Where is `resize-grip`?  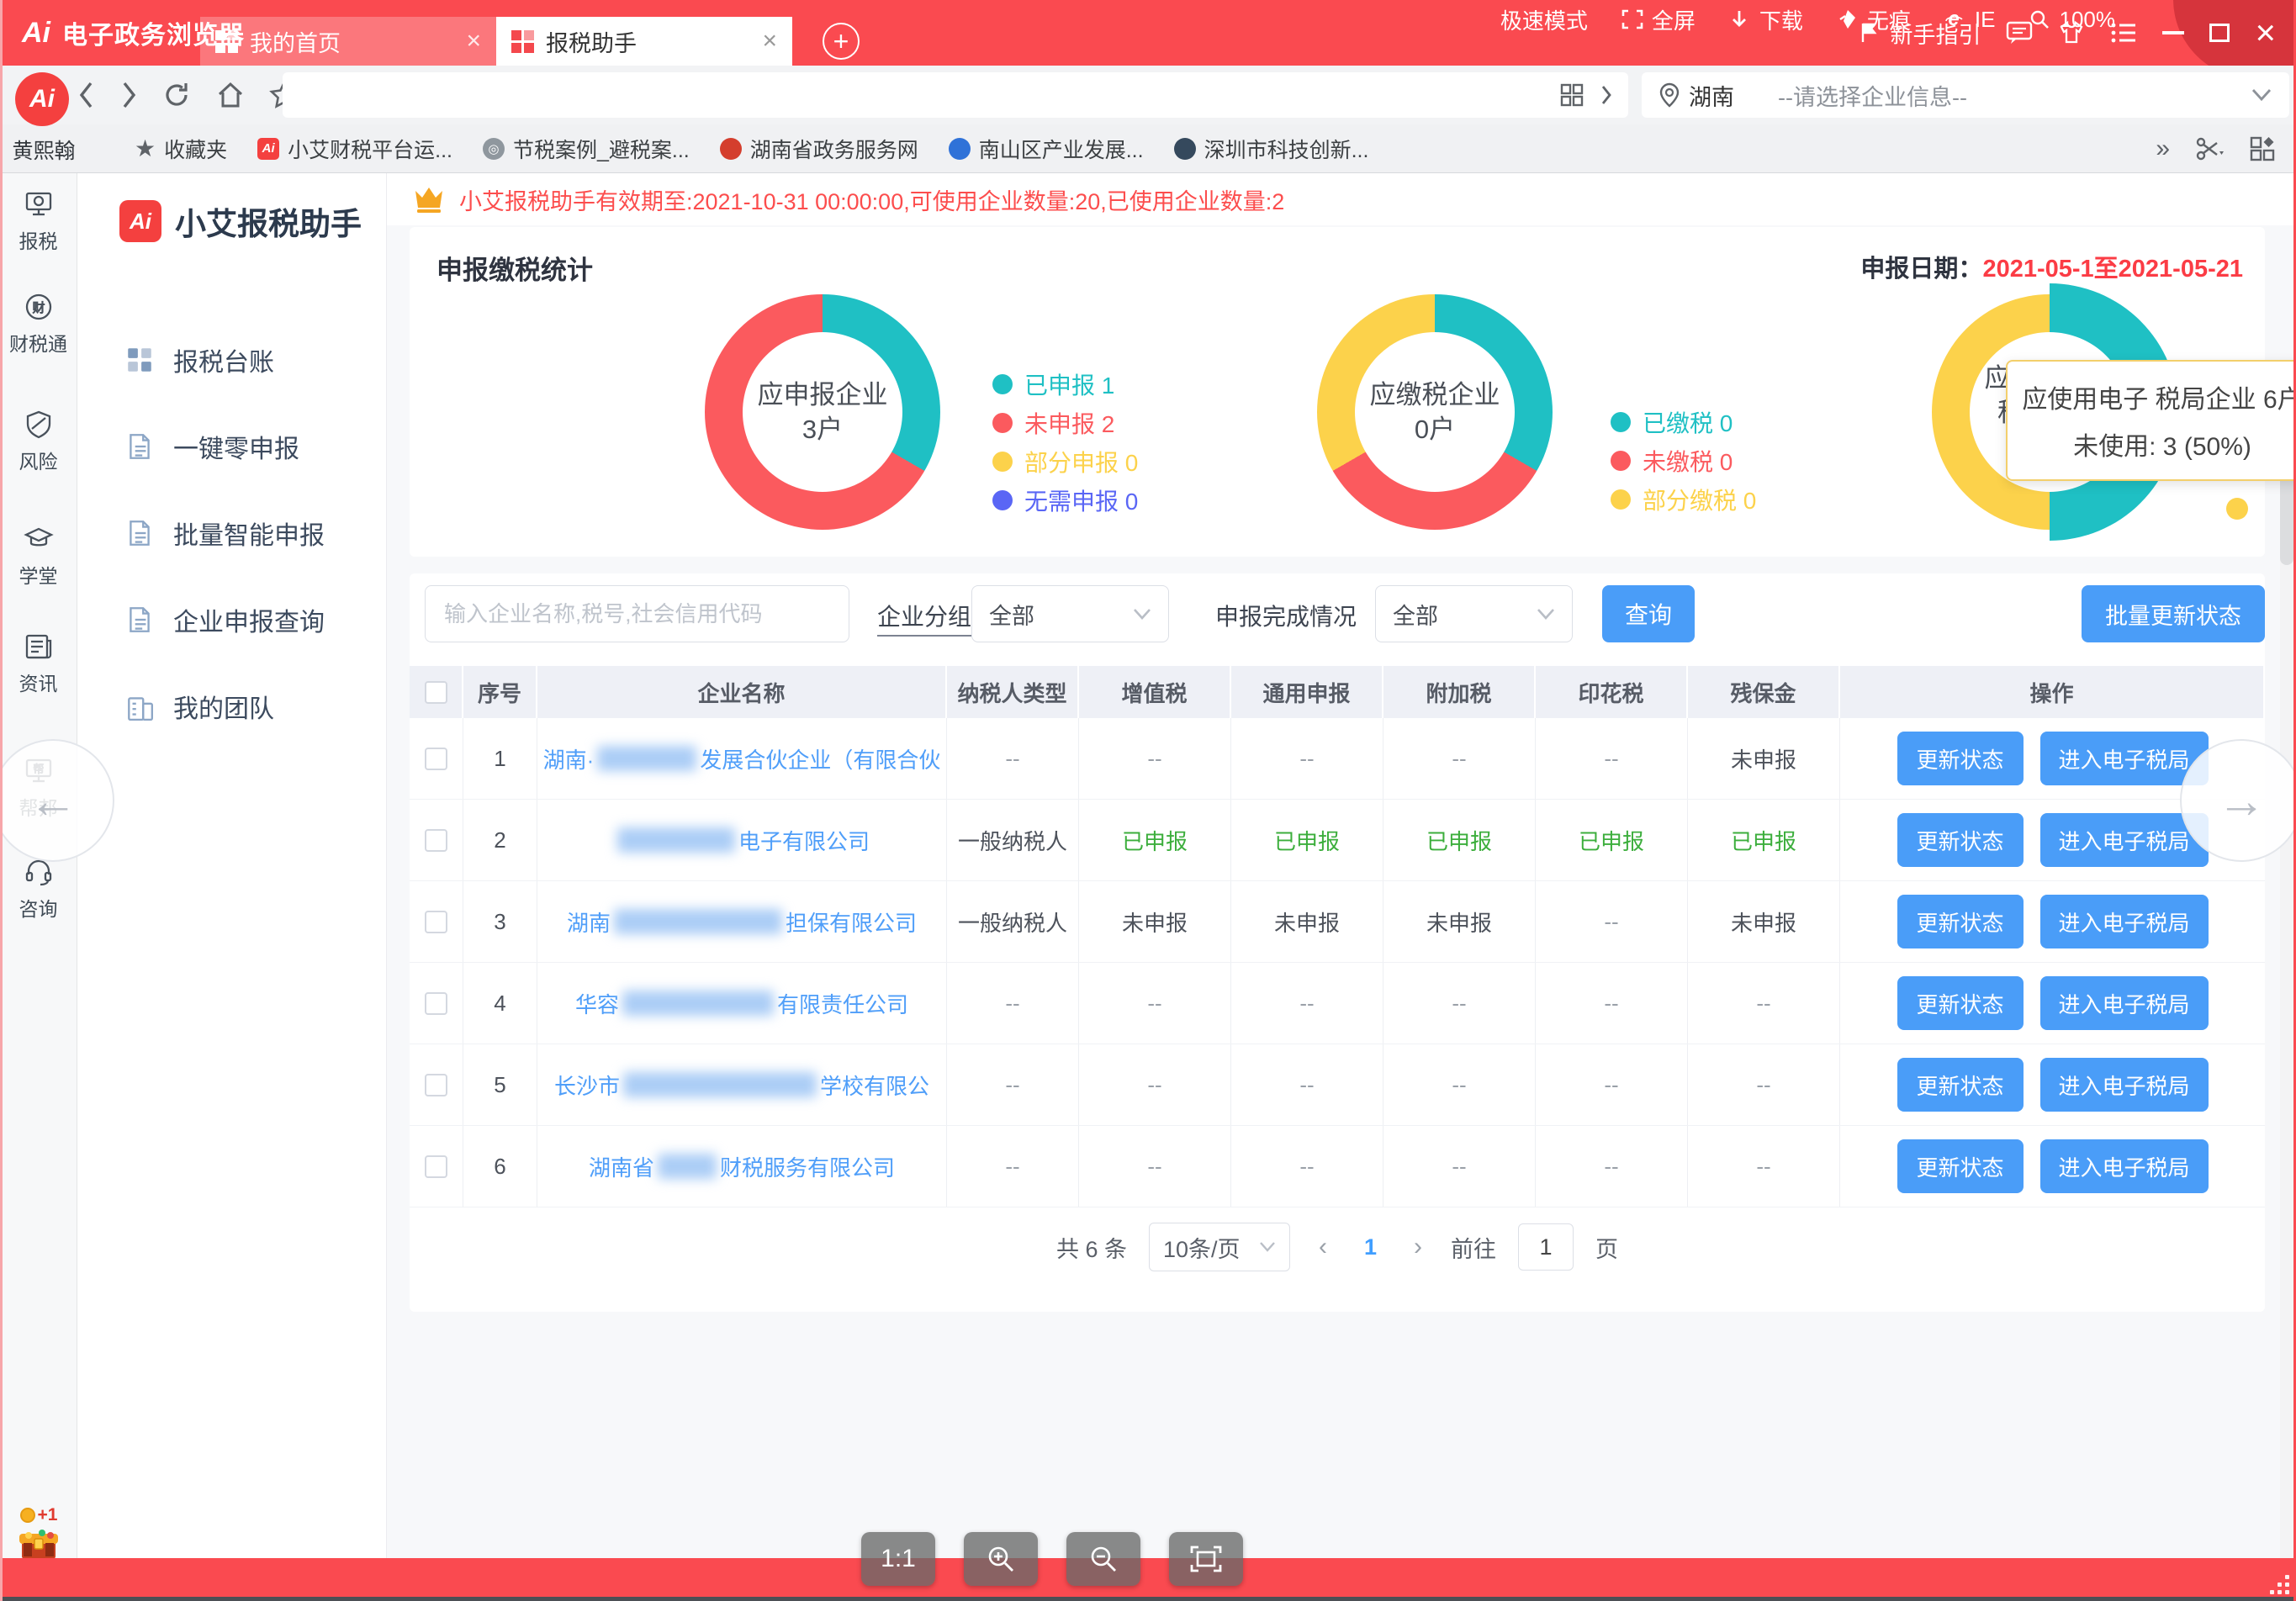
resize-grip is located at coordinates (2278, 1583).